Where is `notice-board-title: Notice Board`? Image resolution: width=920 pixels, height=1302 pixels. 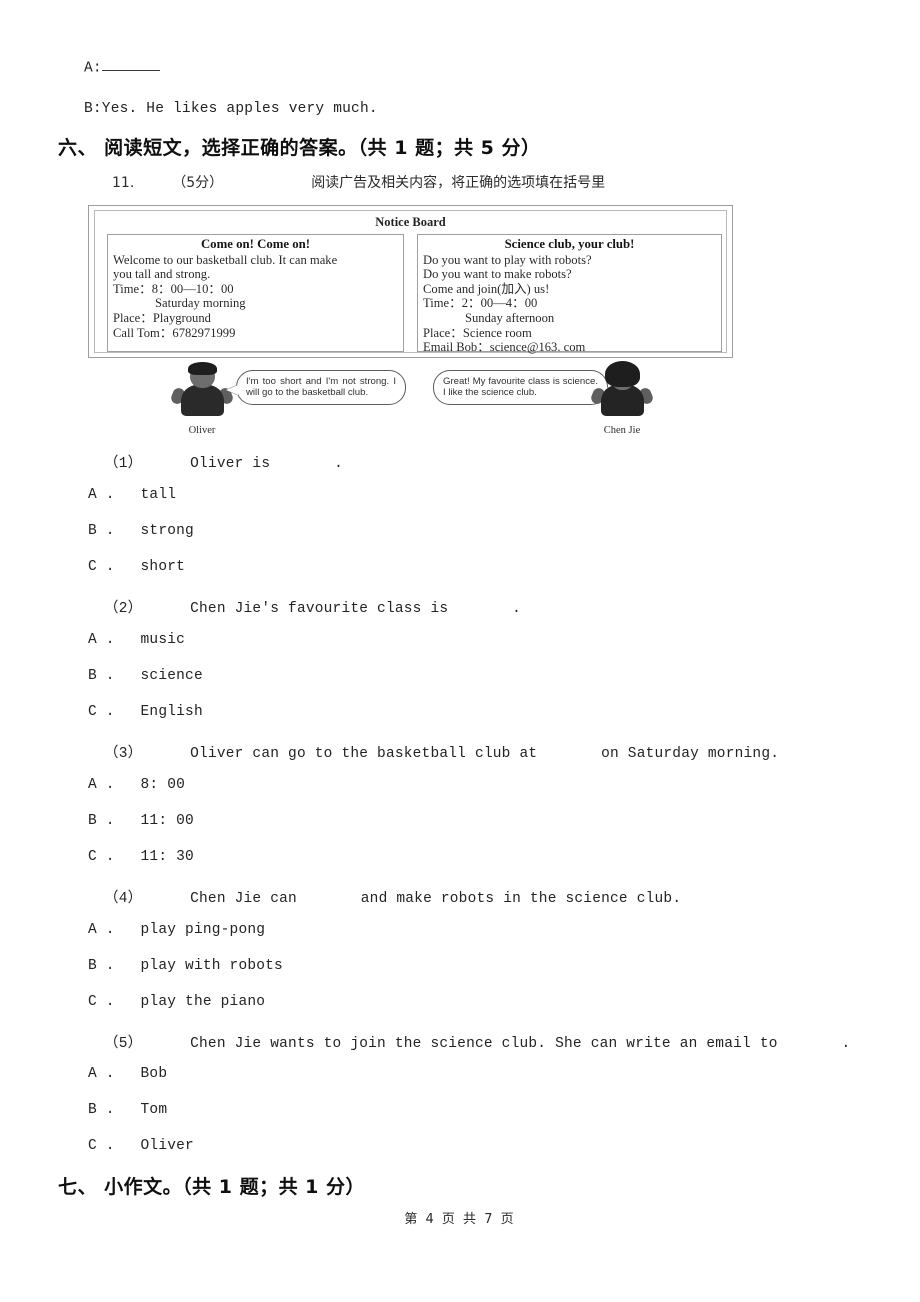 notice-board-title: Notice Board is located at coordinates (410, 222).